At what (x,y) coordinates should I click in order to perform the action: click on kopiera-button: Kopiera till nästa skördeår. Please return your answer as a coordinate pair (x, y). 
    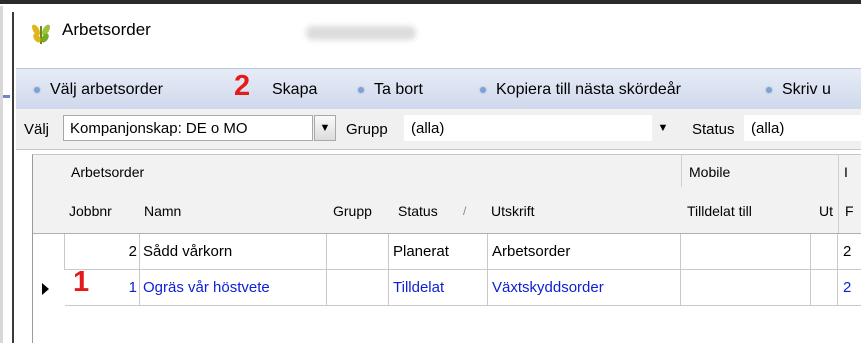
    Looking at the image, I should click on (580, 90).